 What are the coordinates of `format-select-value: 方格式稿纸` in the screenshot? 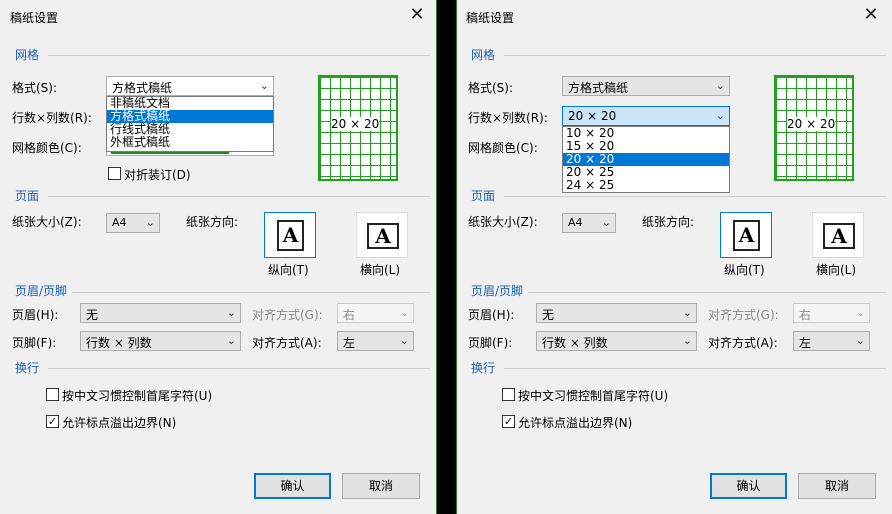 It's located at (142, 88).